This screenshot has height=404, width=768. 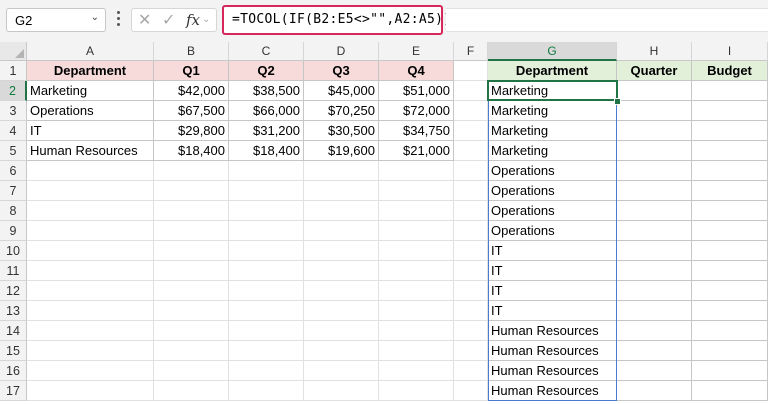 What do you see at coordinates (90, 91) in the screenshot?
I see `source-data-cell: Marketing` at bounding box center [90, 91].